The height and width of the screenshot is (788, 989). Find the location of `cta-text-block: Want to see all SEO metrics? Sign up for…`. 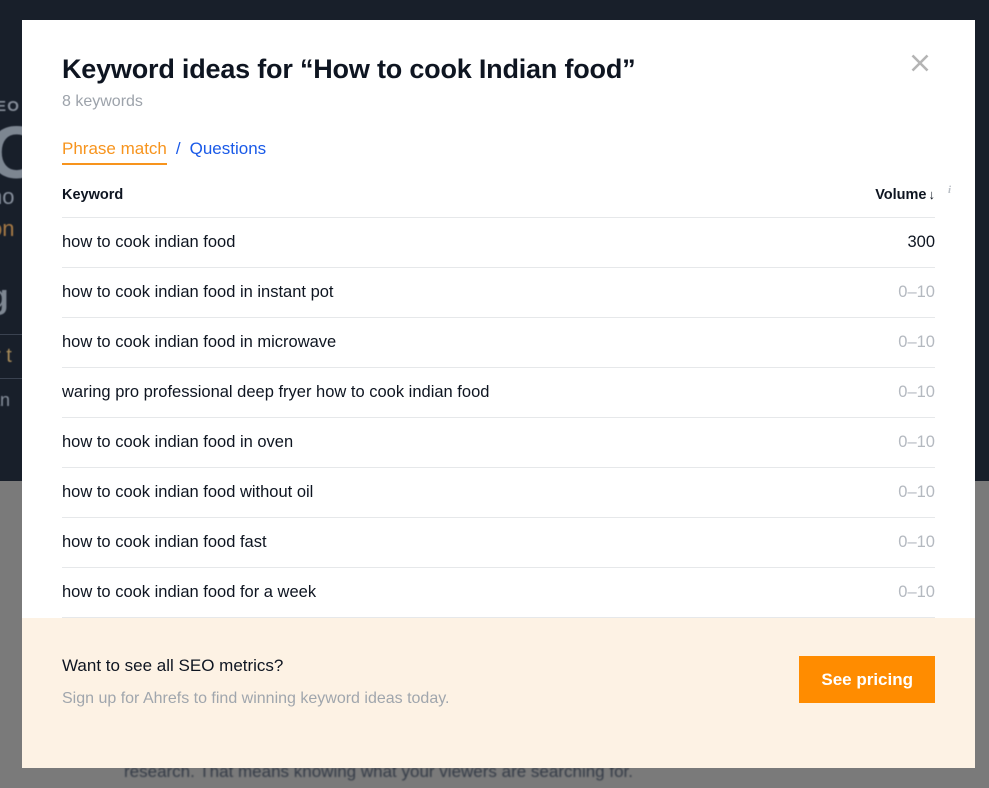

cta-text-block: Want to see all SEO metrics? Sign up for… is located at coordinates (255, 681).